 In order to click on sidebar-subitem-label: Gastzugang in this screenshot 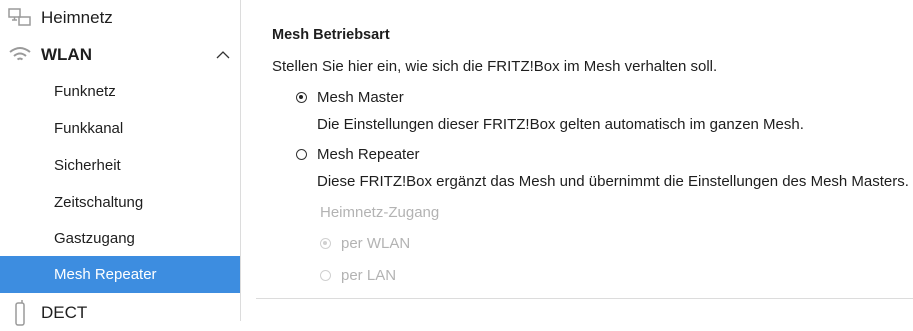, I will do `click(94, 238)`.